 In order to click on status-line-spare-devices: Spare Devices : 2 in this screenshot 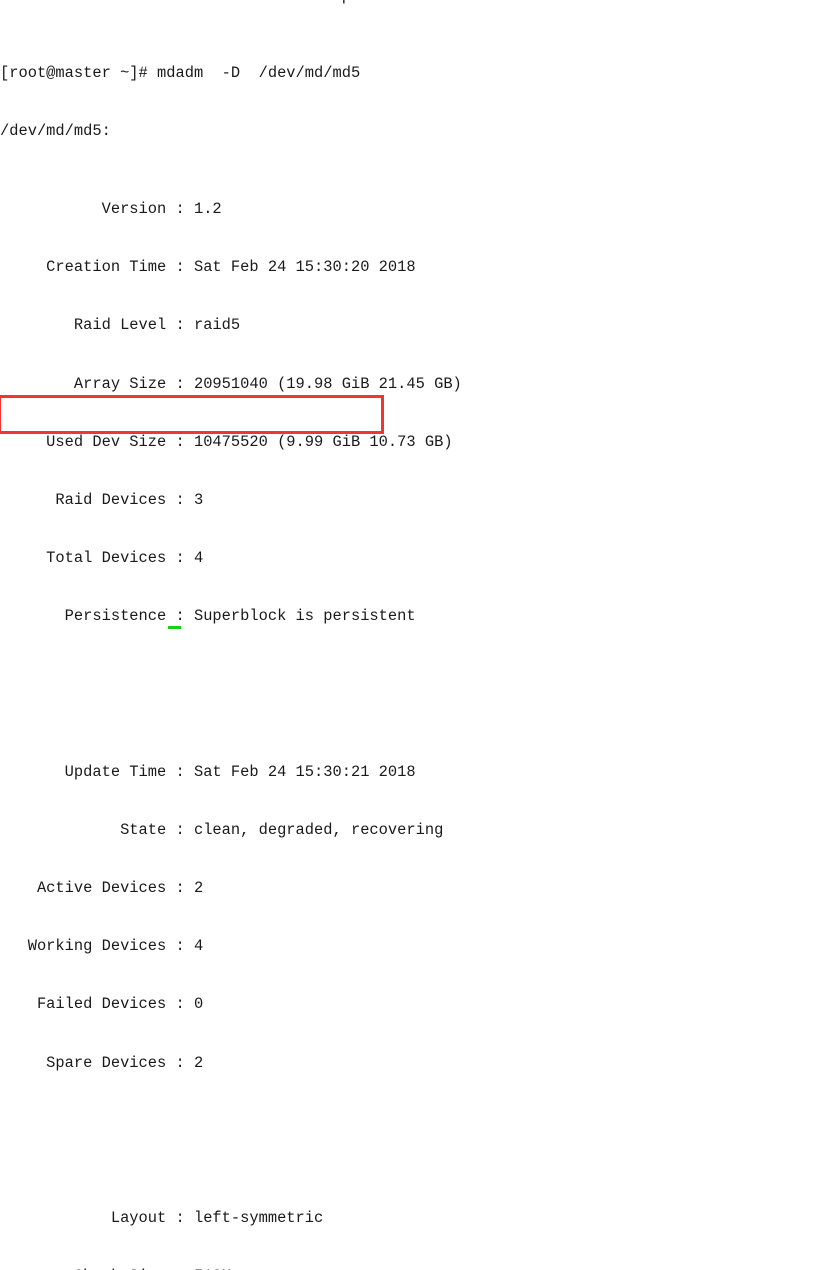, I will do `click(102, 1062)`.